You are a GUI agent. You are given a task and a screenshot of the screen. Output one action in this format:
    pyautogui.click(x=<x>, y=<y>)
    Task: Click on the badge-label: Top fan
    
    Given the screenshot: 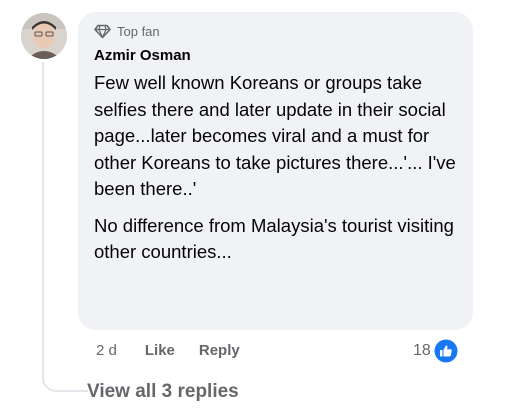 What is the action you would take?
    pyautogui.click(x=138, y=31)
    